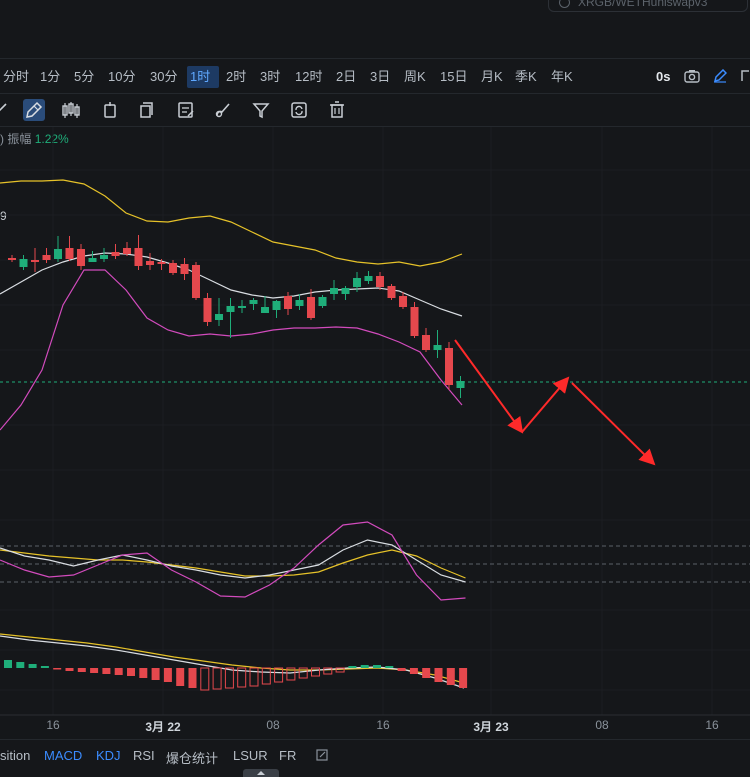 The image size is (750, 777). Describe the element at coordinates (375, 726) in the screenshot. I see `x-axis: 16 3月 22 08 16 3月 23 08 16` at that location.